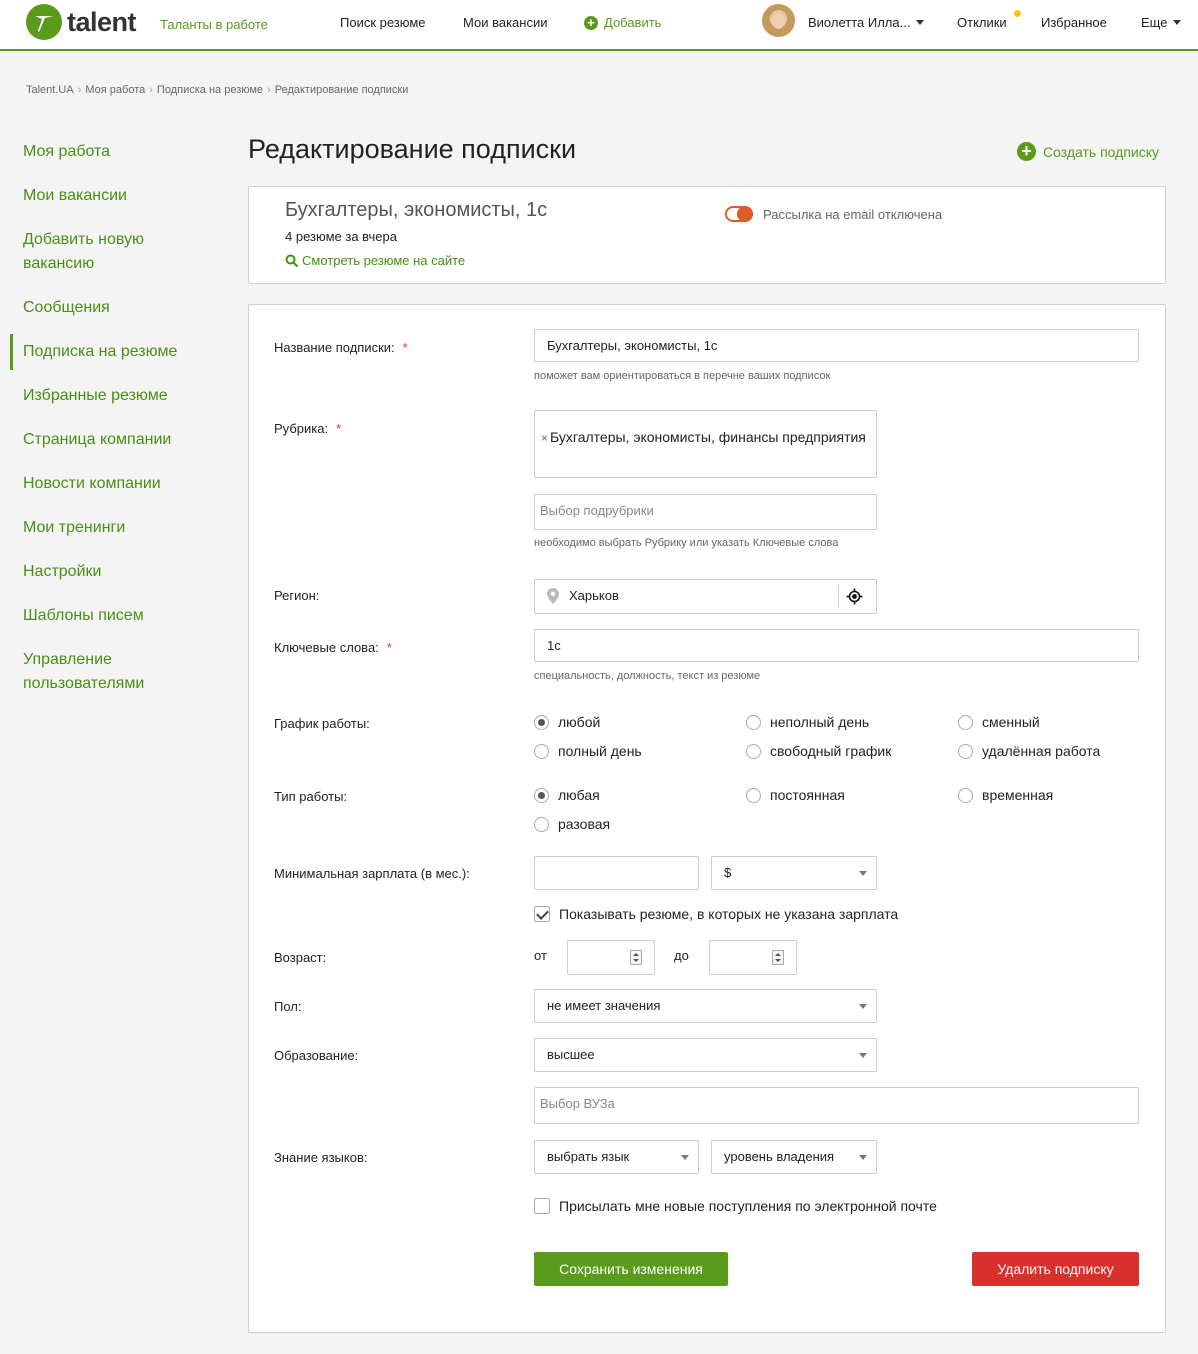  Describe the element at coordinates (307, 428) in the screenshot. I see `rubric-label: Рубрика: *` at that location.